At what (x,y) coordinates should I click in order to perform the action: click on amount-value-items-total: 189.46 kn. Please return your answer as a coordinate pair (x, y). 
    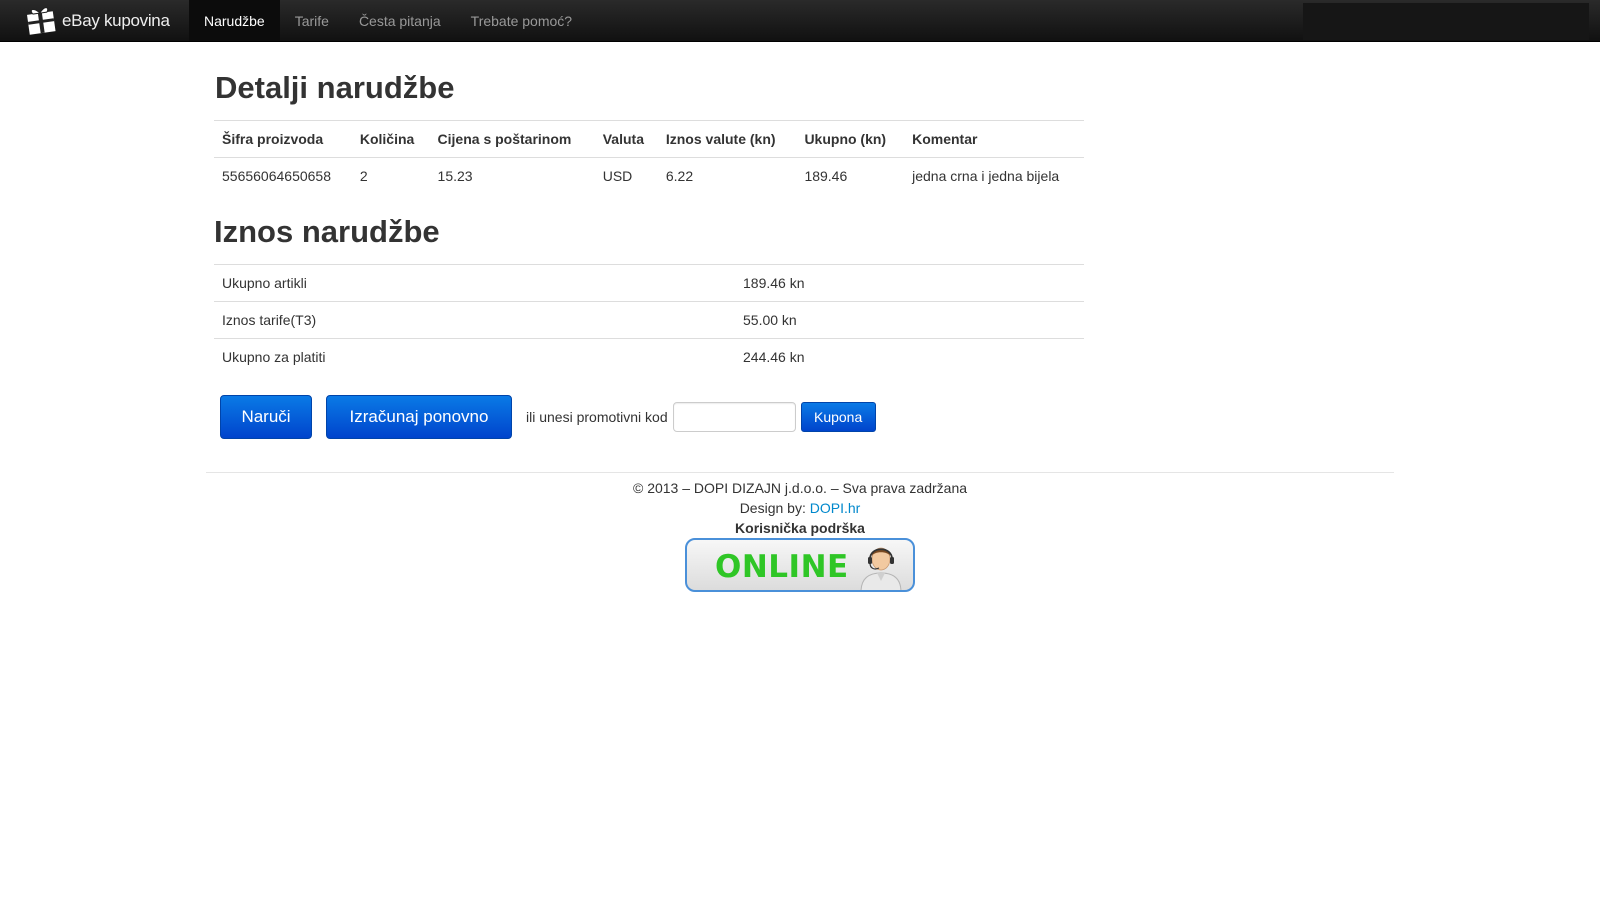
    Looking at the image, I should click on (909, 283).